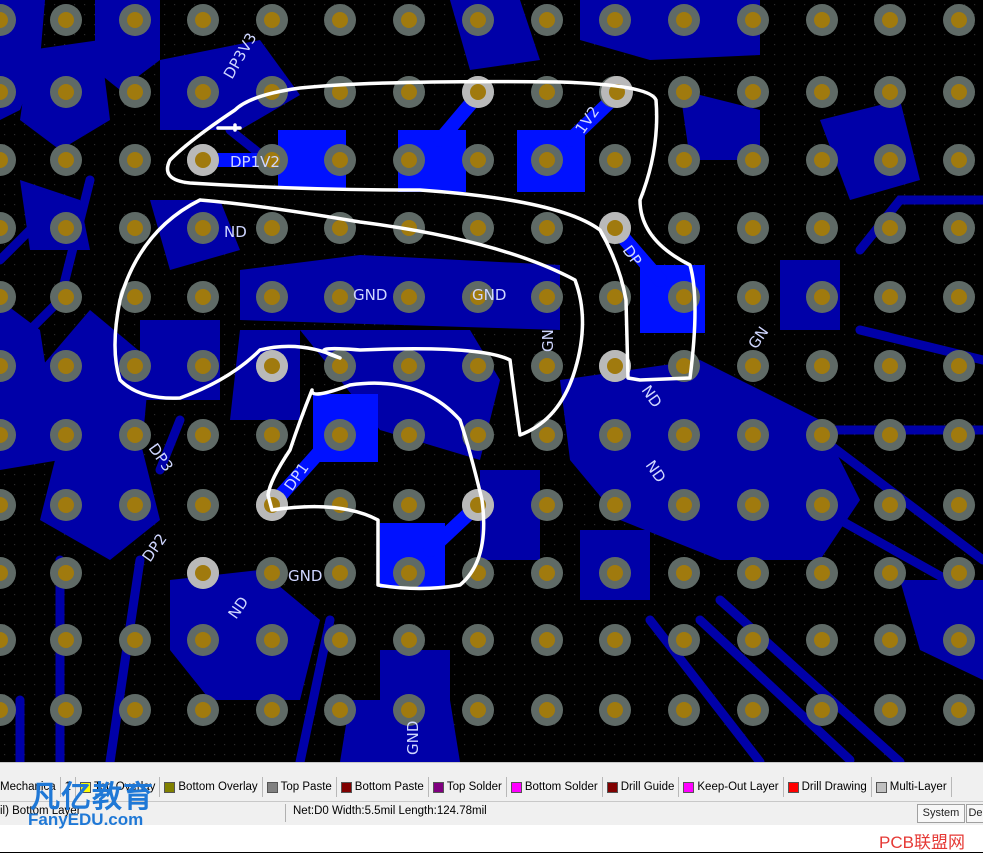 This screenshot has height=853, width=983. Describe the element at coordinates (912, 787) in the screenshot. I see `layer-tab: Multi-Layer` at that location.